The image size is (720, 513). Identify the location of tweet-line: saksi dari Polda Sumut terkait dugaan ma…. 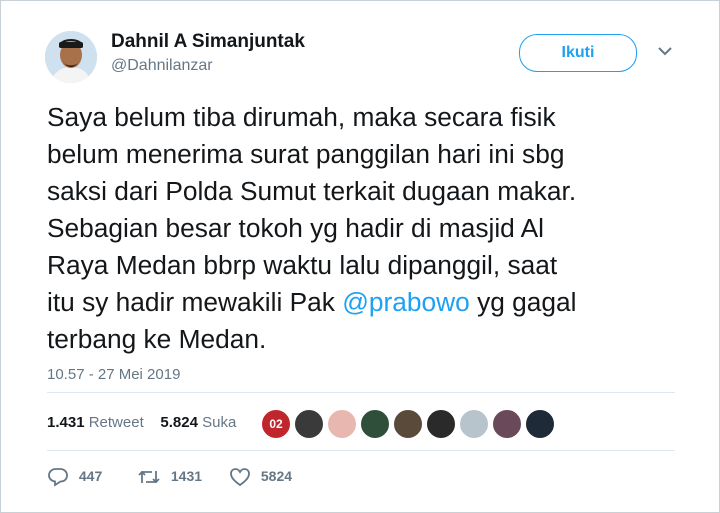
(312, 191).